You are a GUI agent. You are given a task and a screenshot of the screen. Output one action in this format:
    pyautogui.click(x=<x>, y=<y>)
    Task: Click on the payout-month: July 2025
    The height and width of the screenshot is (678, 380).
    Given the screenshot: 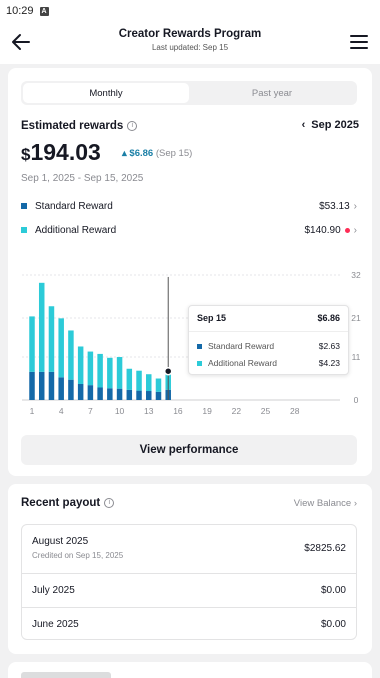 What is the action you would take?
    pyautogui.click(x=53, y=590)
    